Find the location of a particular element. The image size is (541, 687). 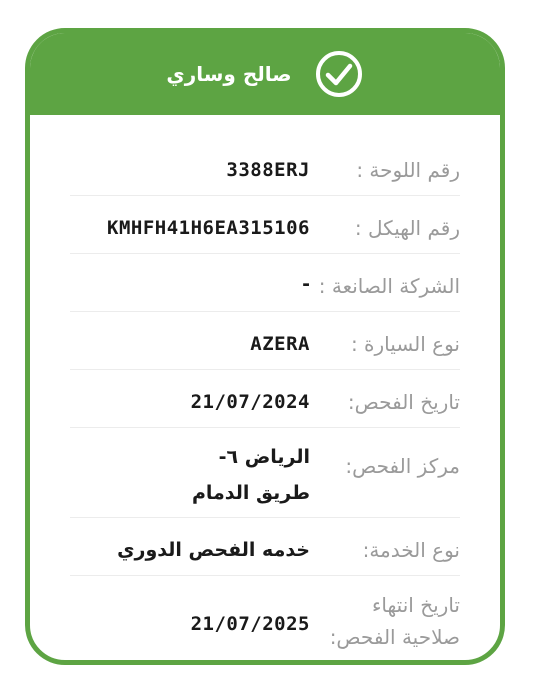

service-type-value: خدمه الفحص الدوري is located at coordinates (213, 550).